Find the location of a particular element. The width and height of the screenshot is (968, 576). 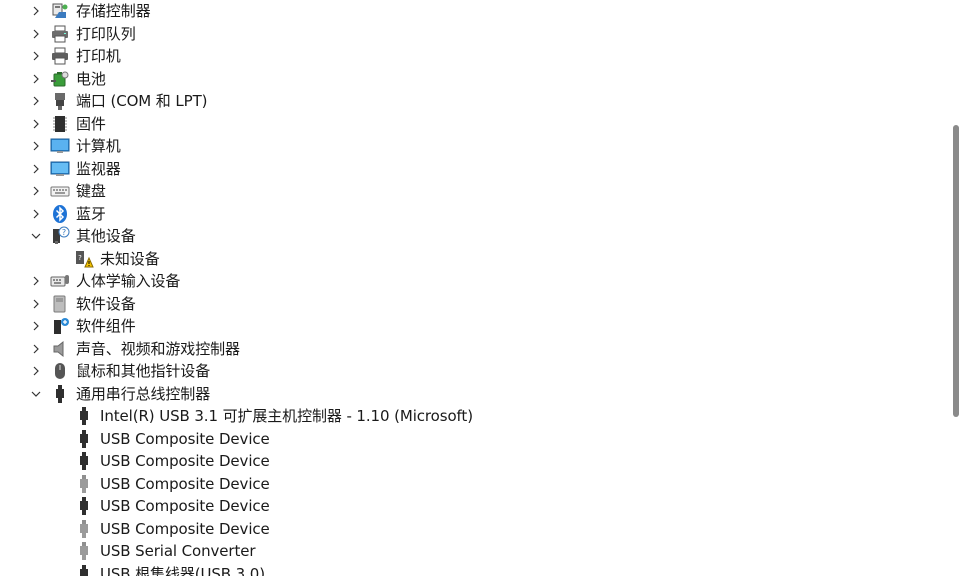

tree-item-usb-composite-1: USB Composite Device is located at coordinates (470, 439).